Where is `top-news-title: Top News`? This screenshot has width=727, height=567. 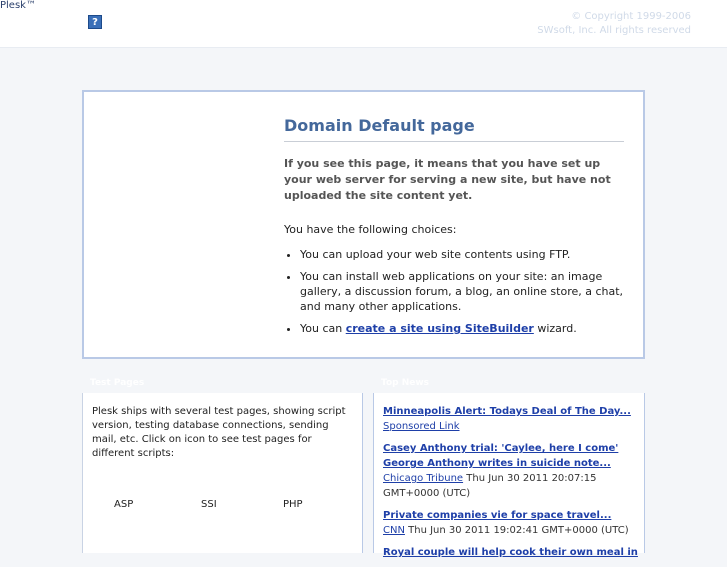
top-news-title: Top News is located at coordinates (405, 383).